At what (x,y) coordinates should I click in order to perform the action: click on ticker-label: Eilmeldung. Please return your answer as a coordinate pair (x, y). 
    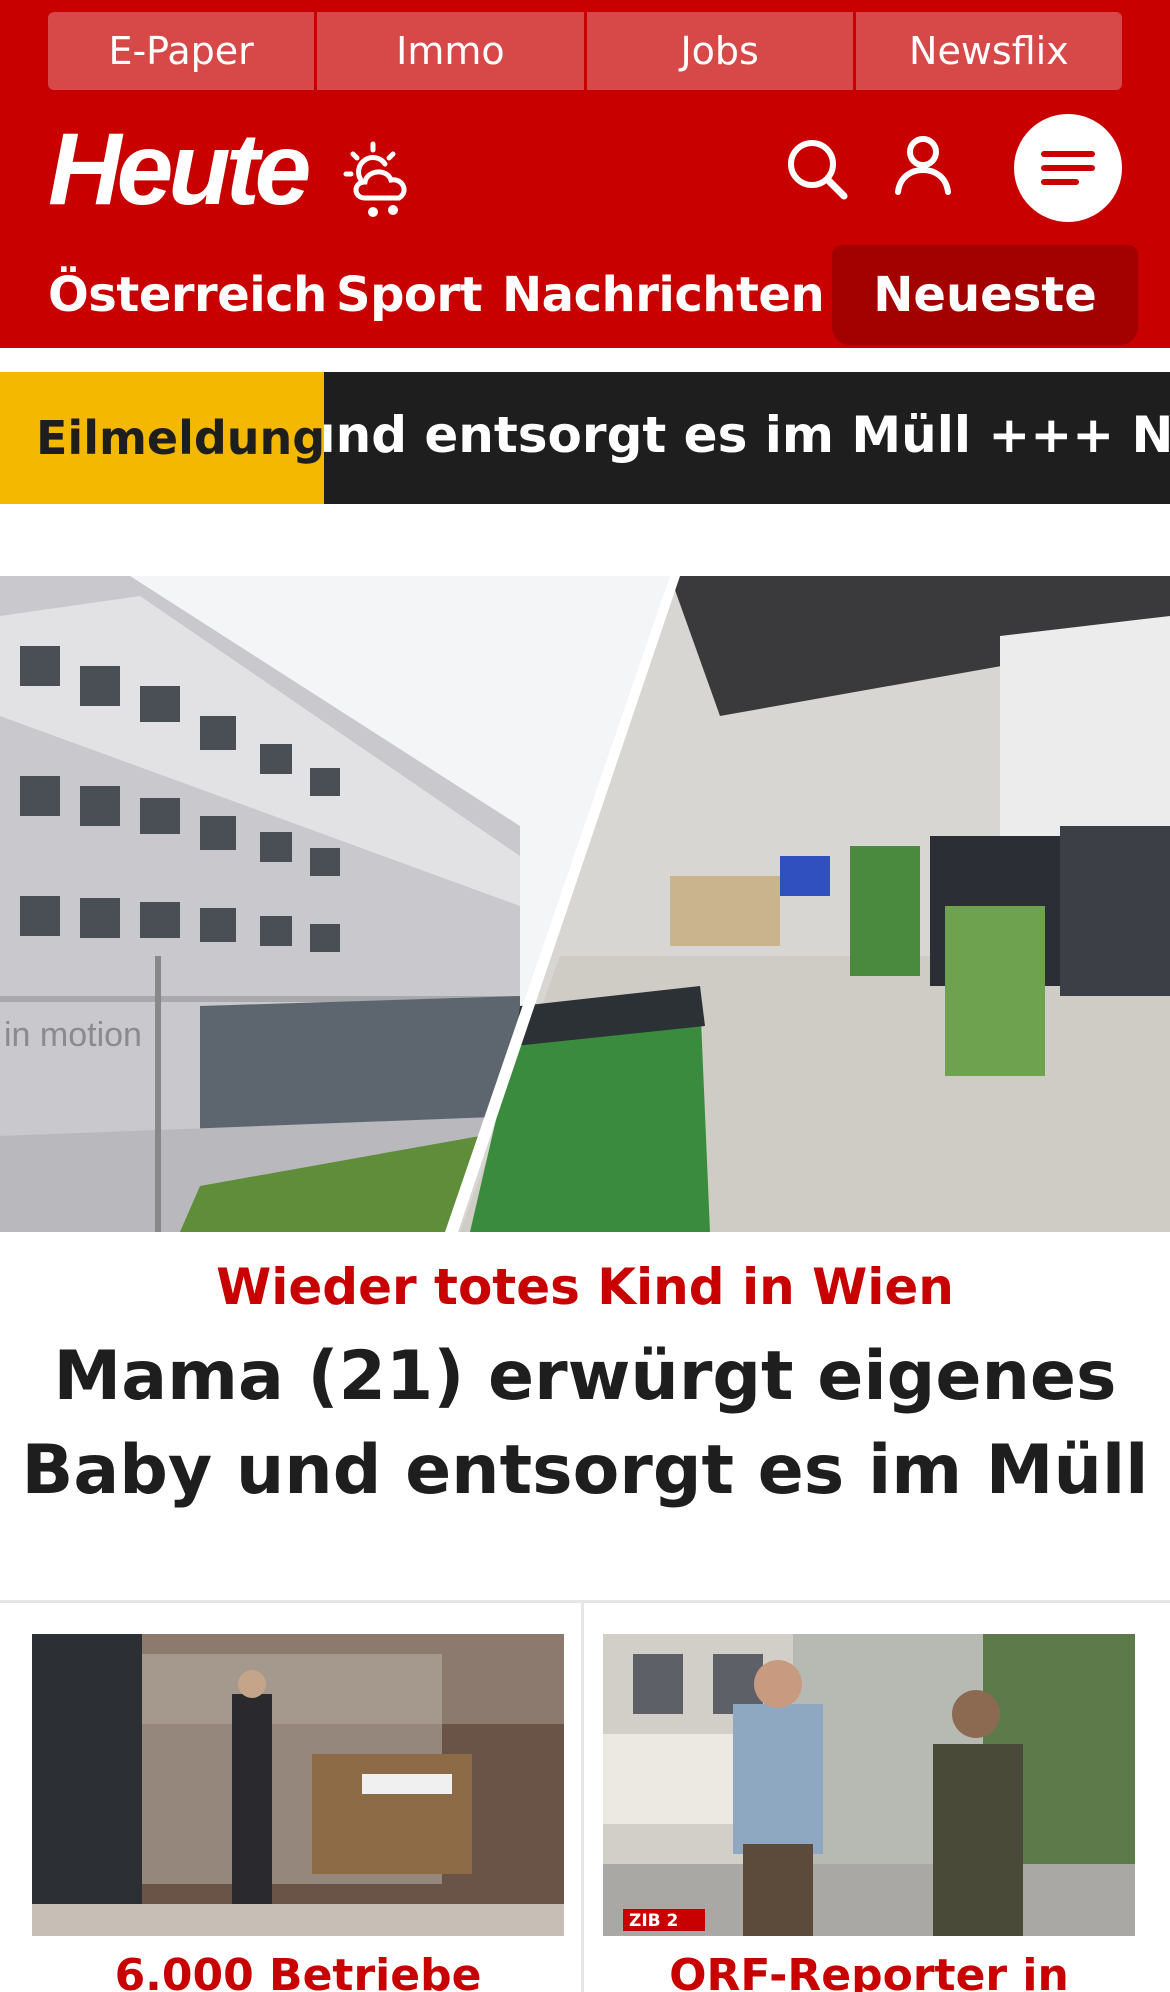
    Looking at the image, I should click on (162, 438).